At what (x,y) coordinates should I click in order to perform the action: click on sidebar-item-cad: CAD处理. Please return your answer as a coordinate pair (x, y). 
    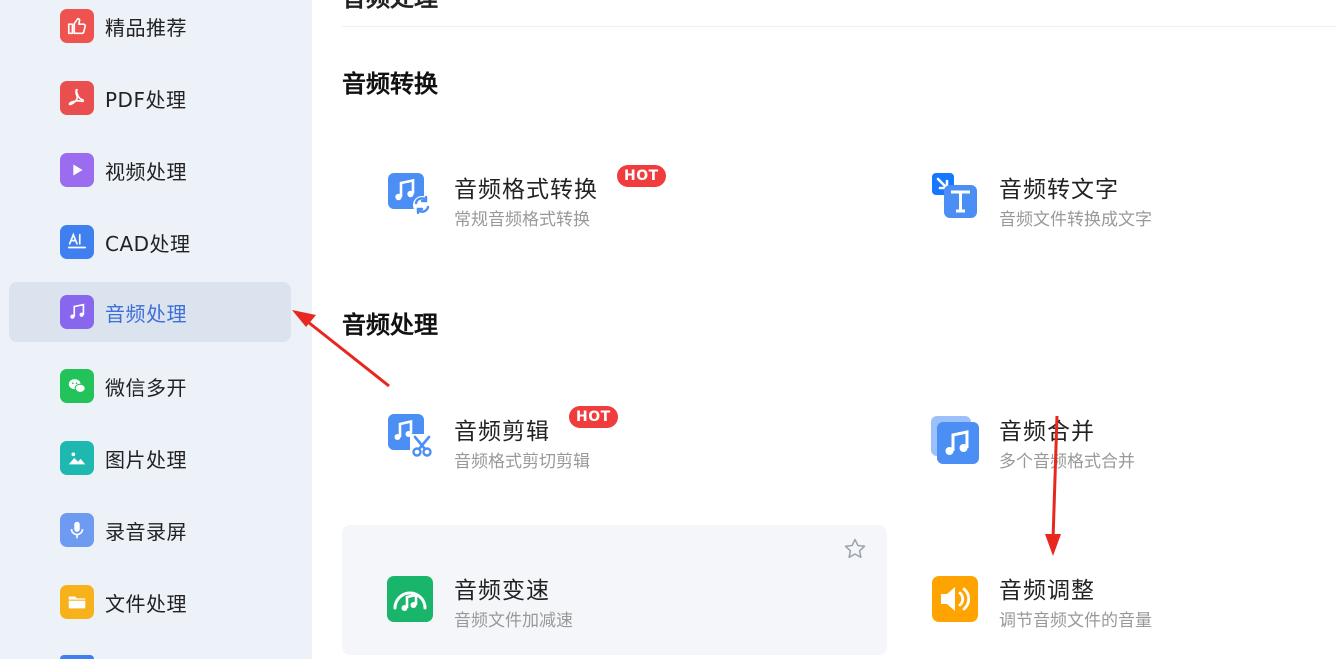
    Looking at the image, I should click on (150, 242).